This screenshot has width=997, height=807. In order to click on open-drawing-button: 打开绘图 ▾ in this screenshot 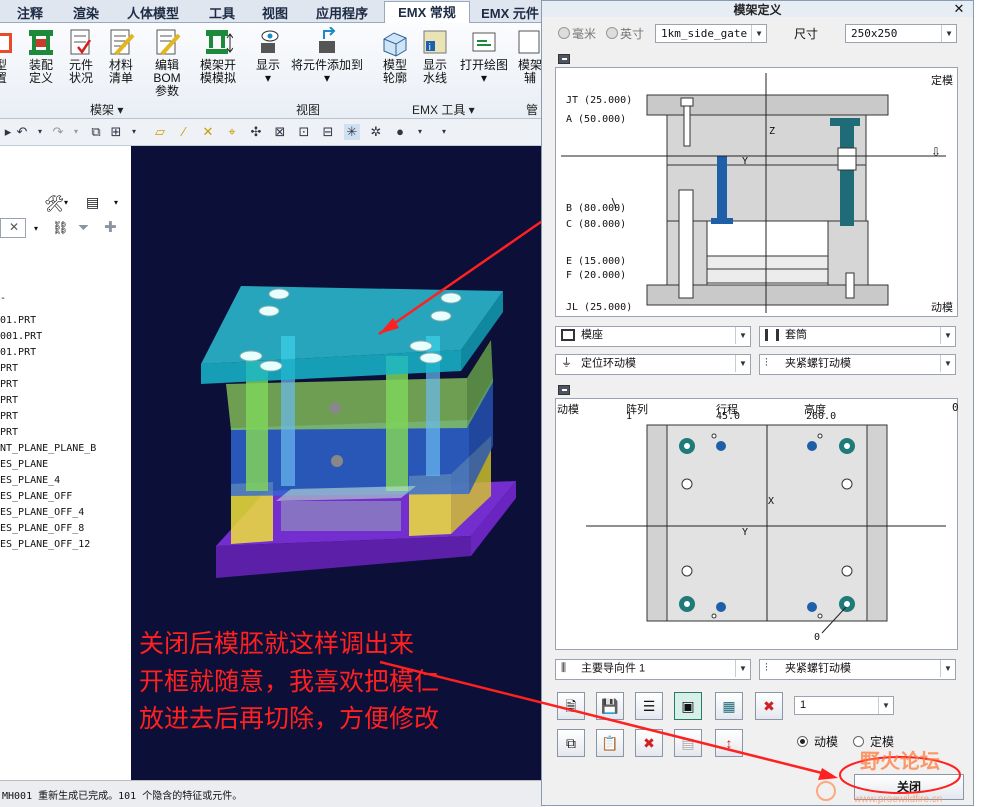, I will do `click(484, 56)`.